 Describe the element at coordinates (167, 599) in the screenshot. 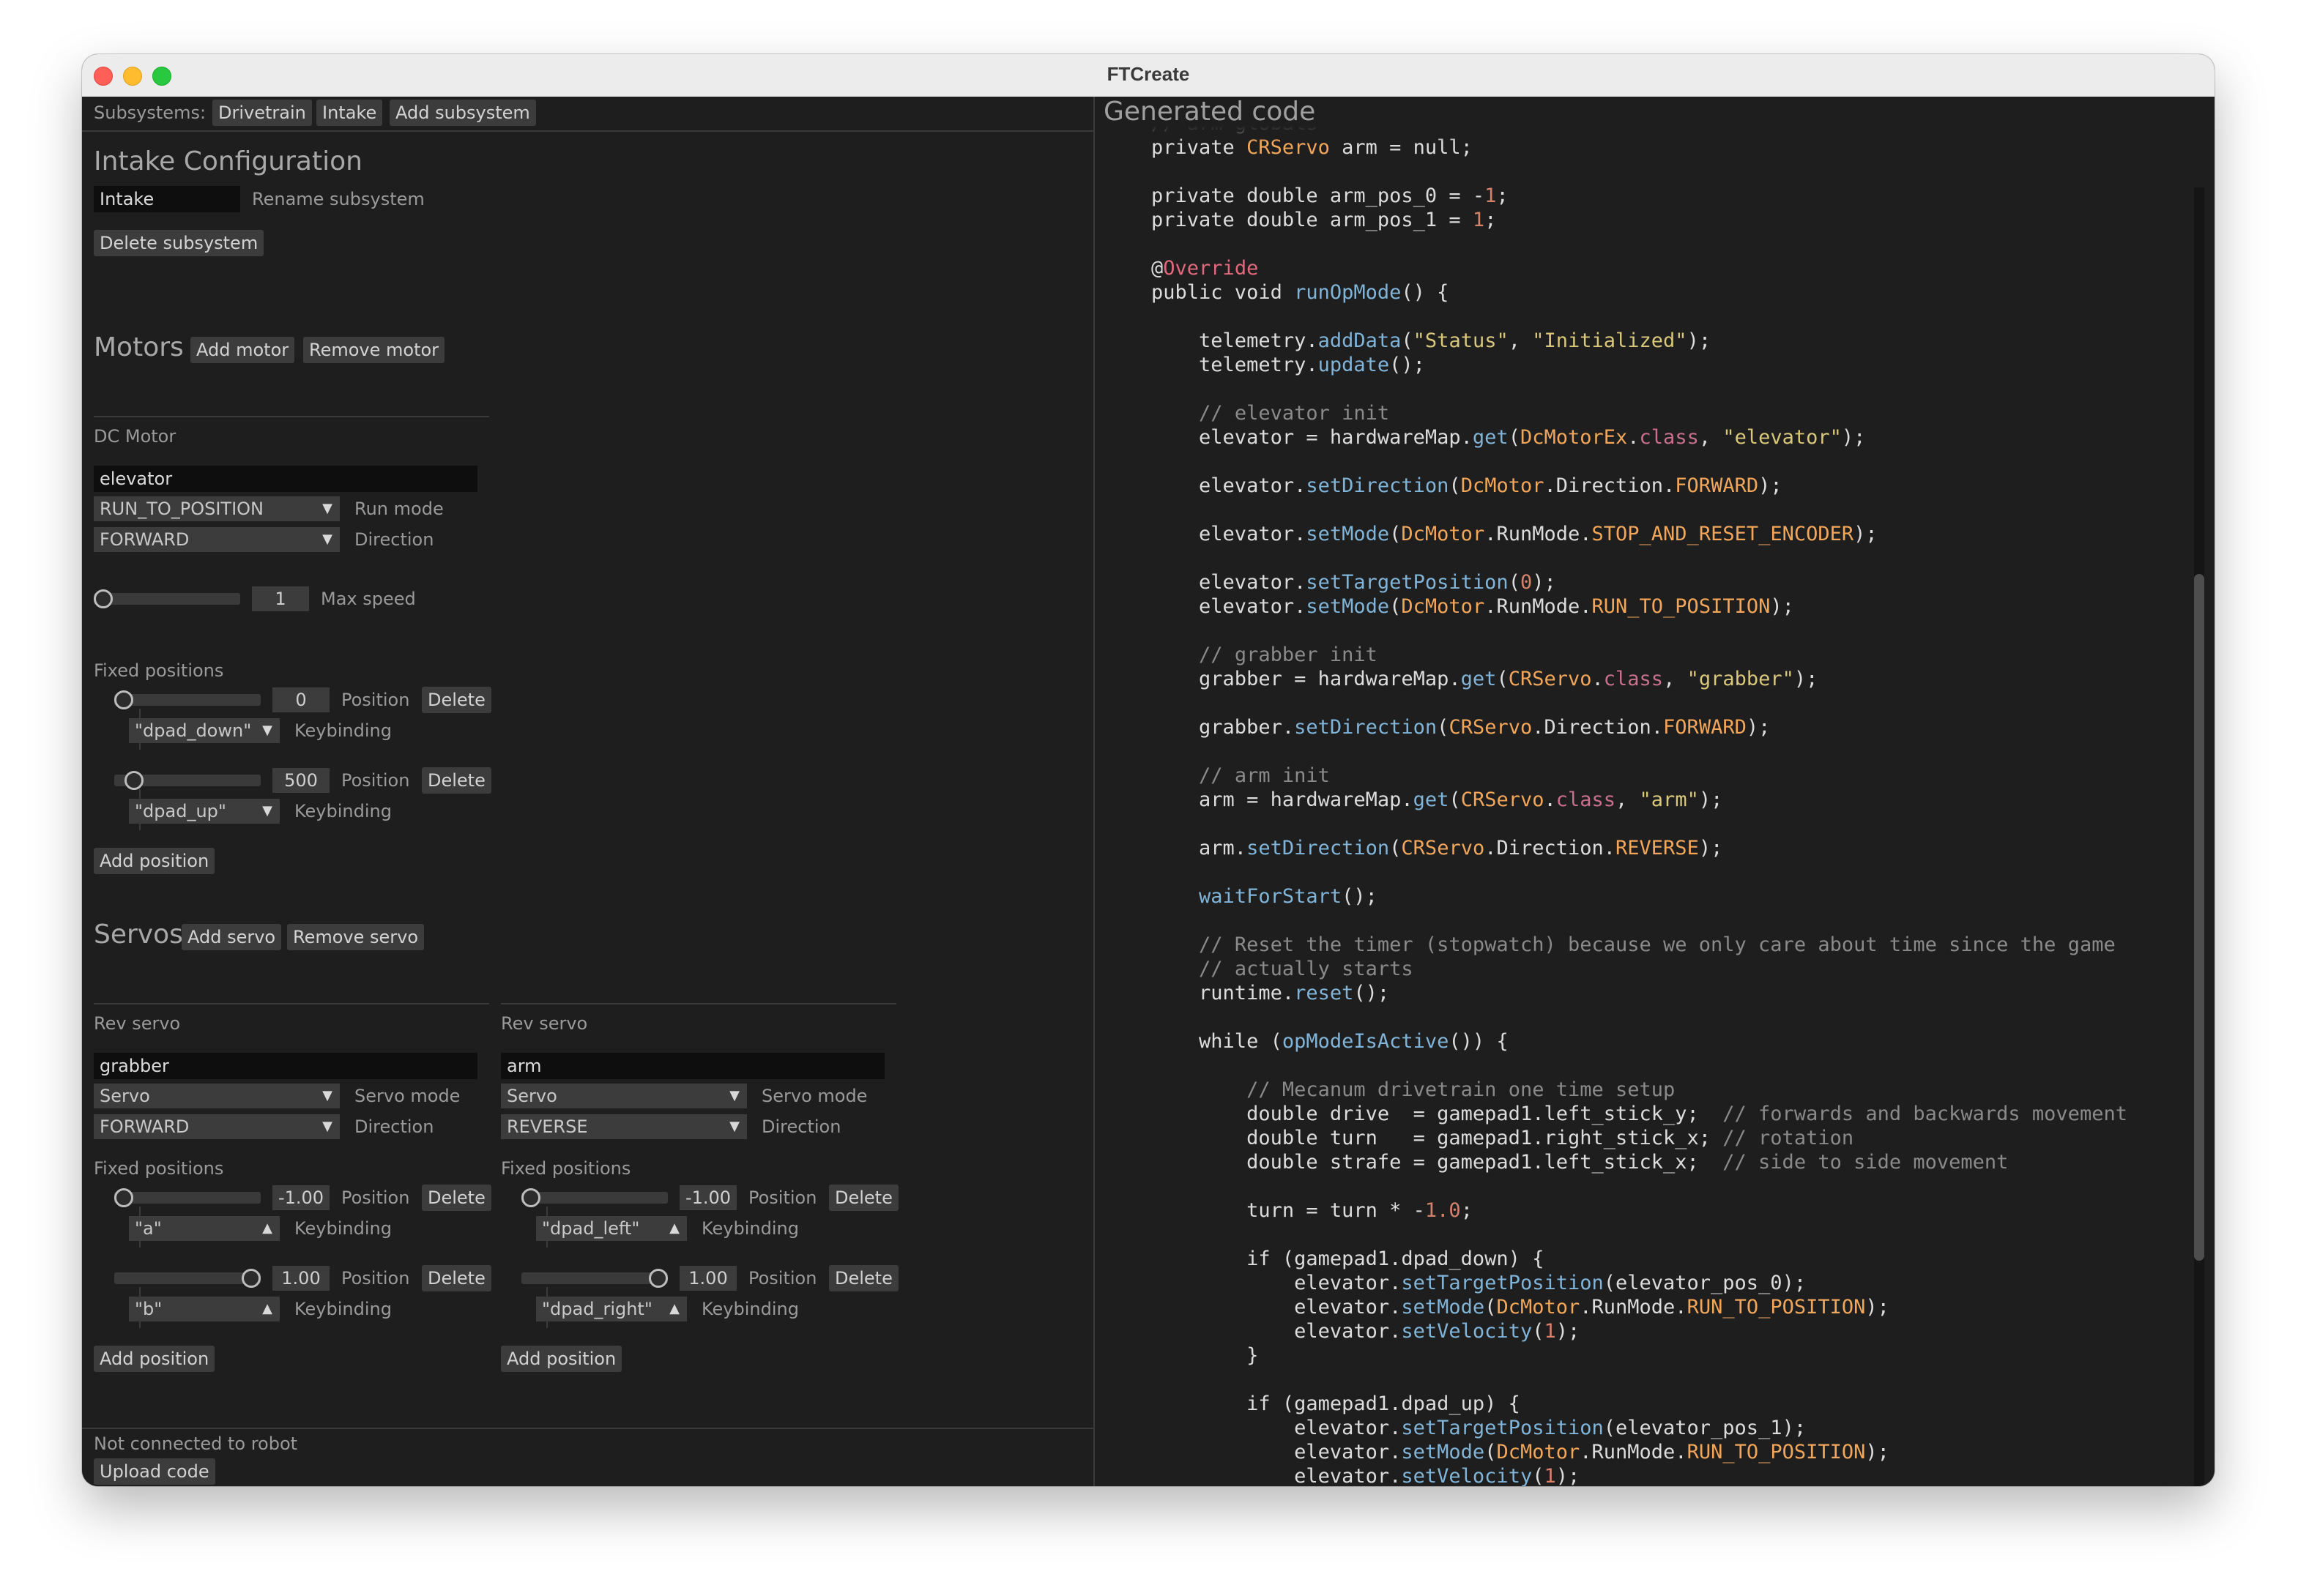

I see `max-speed-slider` at that location.